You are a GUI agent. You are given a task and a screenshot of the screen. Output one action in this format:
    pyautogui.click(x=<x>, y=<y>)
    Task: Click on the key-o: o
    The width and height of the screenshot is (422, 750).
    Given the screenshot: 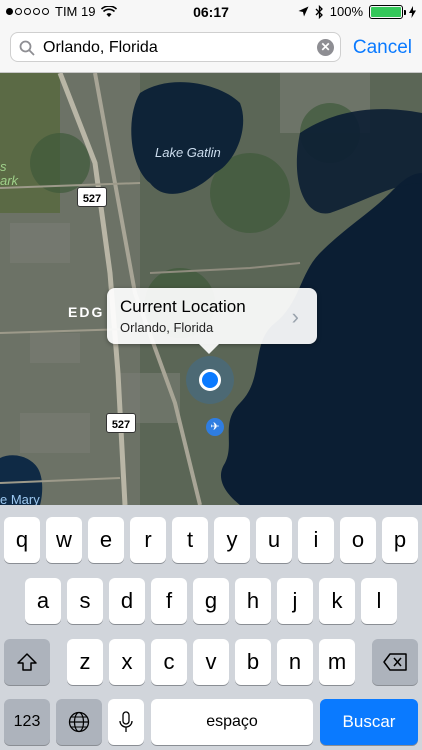 What is the action you would take?
    pyautogui.click(x=358, y=540)
    